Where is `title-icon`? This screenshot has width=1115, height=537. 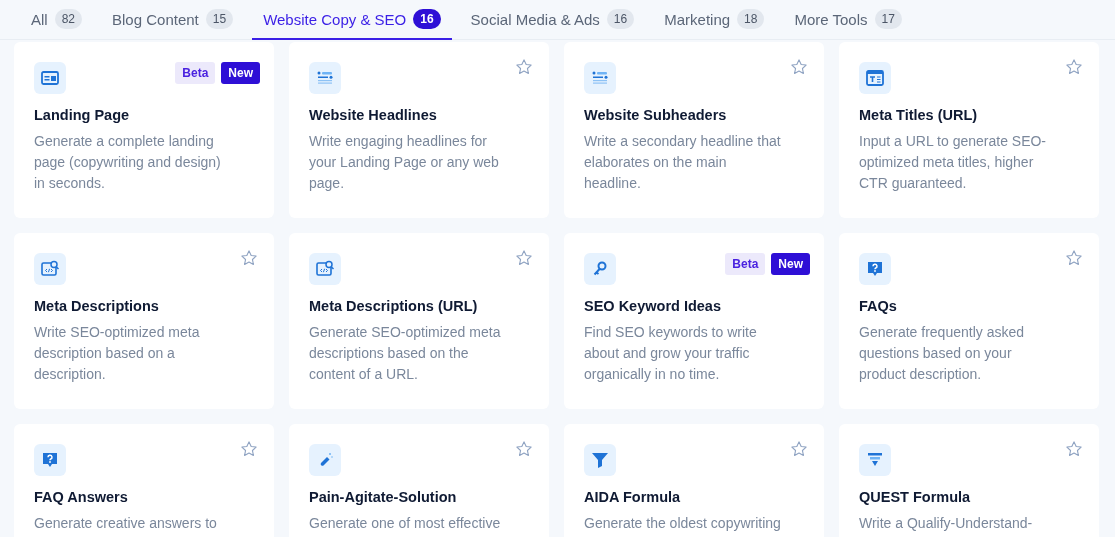 title-icon is located at coordinates (875, 78).